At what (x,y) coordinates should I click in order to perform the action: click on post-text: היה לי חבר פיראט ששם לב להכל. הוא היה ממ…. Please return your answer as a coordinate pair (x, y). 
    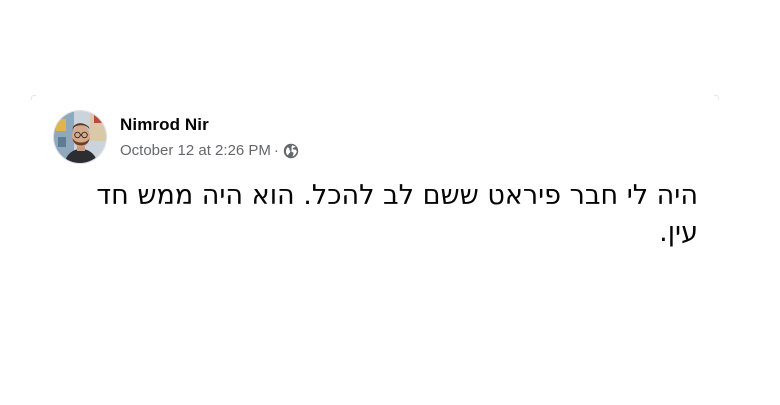
    Looking at the image, I should click on (397, 214).